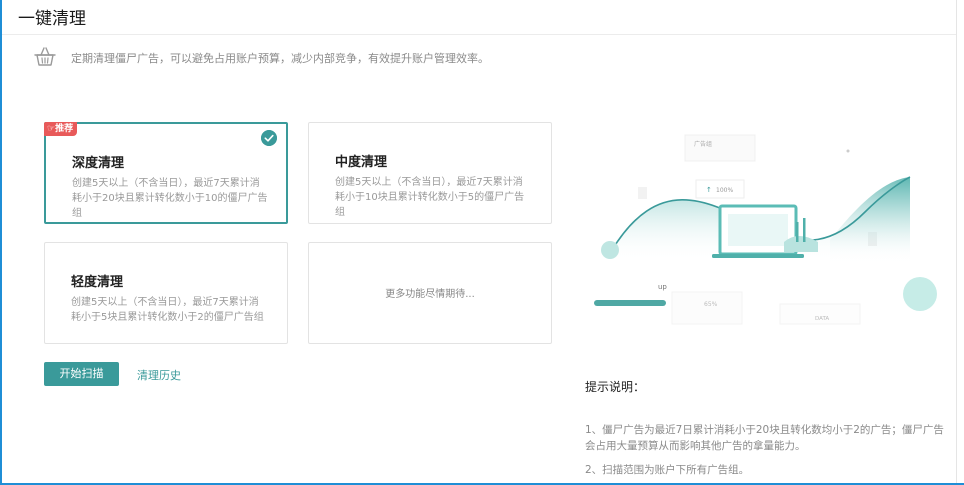  What do you see at coordinates (703, 144) in the screenshot?
I see `illus-label-top: 广告组` at bounding box center [703, 144].